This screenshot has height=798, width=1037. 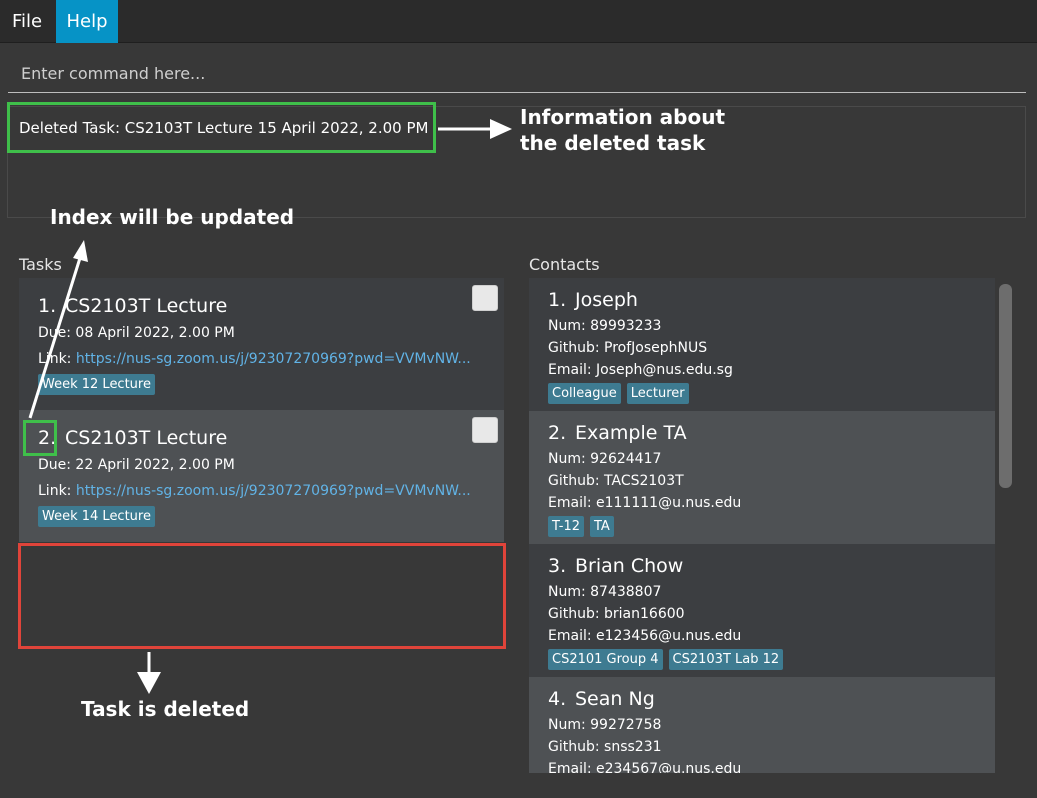 I want to click on contact-github: Github: ProfJosephNUS, so click(x=628, y=348).